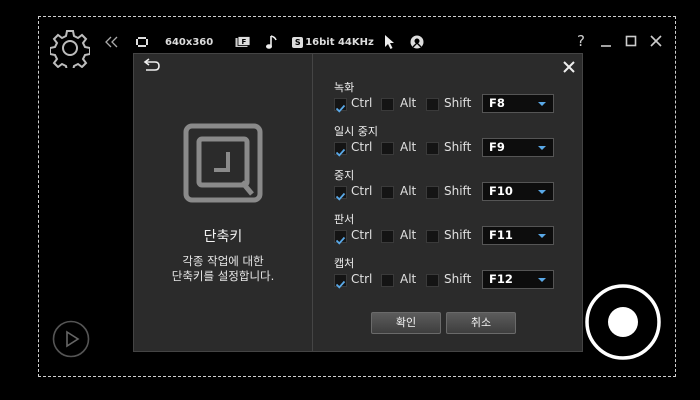 This screenshot has height=400, width=700. Describe the element at coordinates (339, 42) in the screenshot. I see `audio-format-label: 16bit 44KHz` at that location.